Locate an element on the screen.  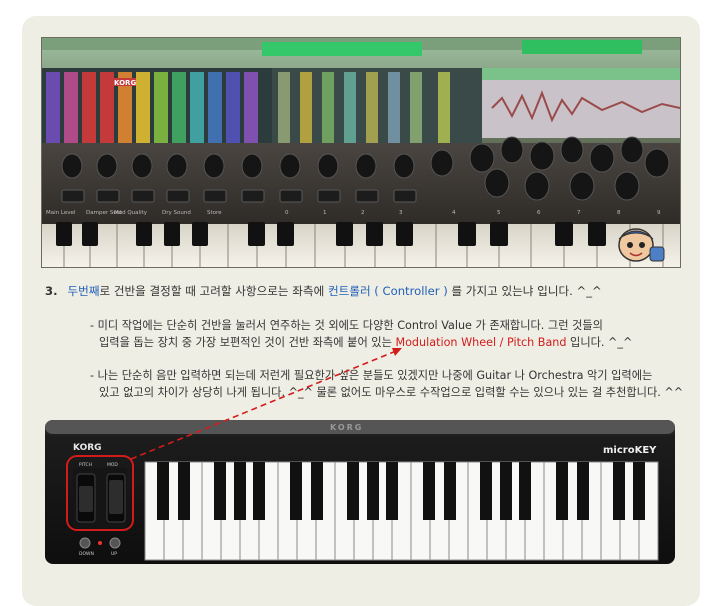
keyboard-back-brand: KORG is located at coordinates (346, 427).